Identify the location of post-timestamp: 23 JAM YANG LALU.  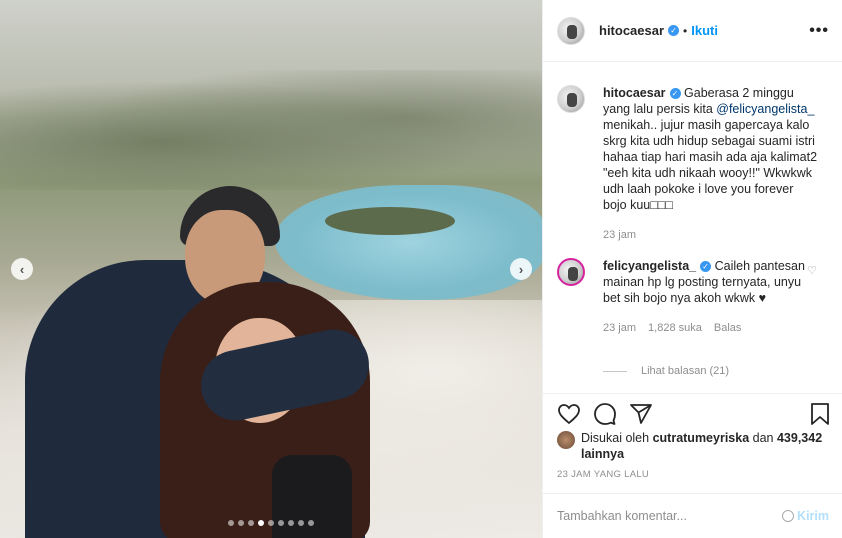
(603, 474).